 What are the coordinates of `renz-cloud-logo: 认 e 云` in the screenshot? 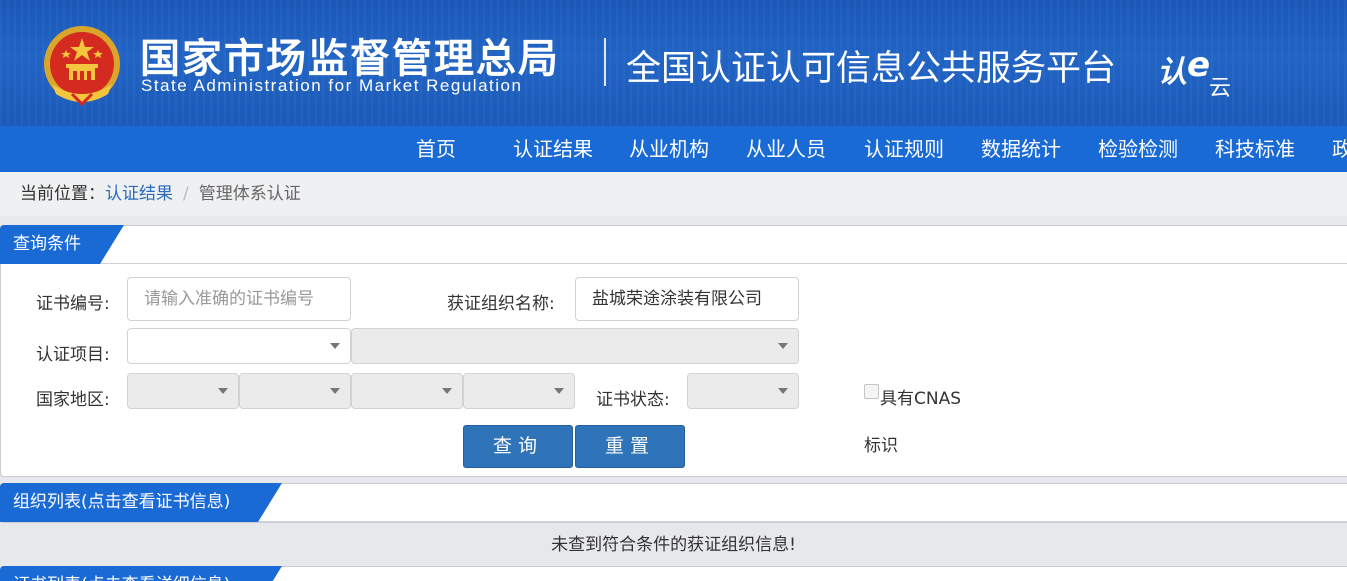 It's located at (1194, 73).